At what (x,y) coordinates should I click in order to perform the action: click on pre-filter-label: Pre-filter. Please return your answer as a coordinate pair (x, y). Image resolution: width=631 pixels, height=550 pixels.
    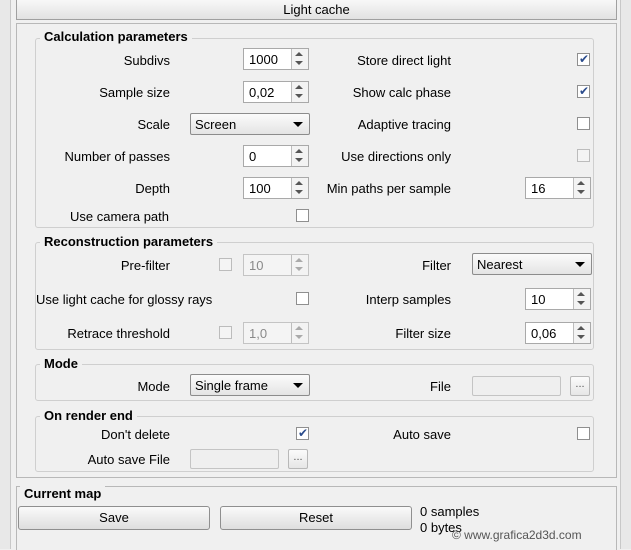
    Looking at the image, I should click on (145, 265).